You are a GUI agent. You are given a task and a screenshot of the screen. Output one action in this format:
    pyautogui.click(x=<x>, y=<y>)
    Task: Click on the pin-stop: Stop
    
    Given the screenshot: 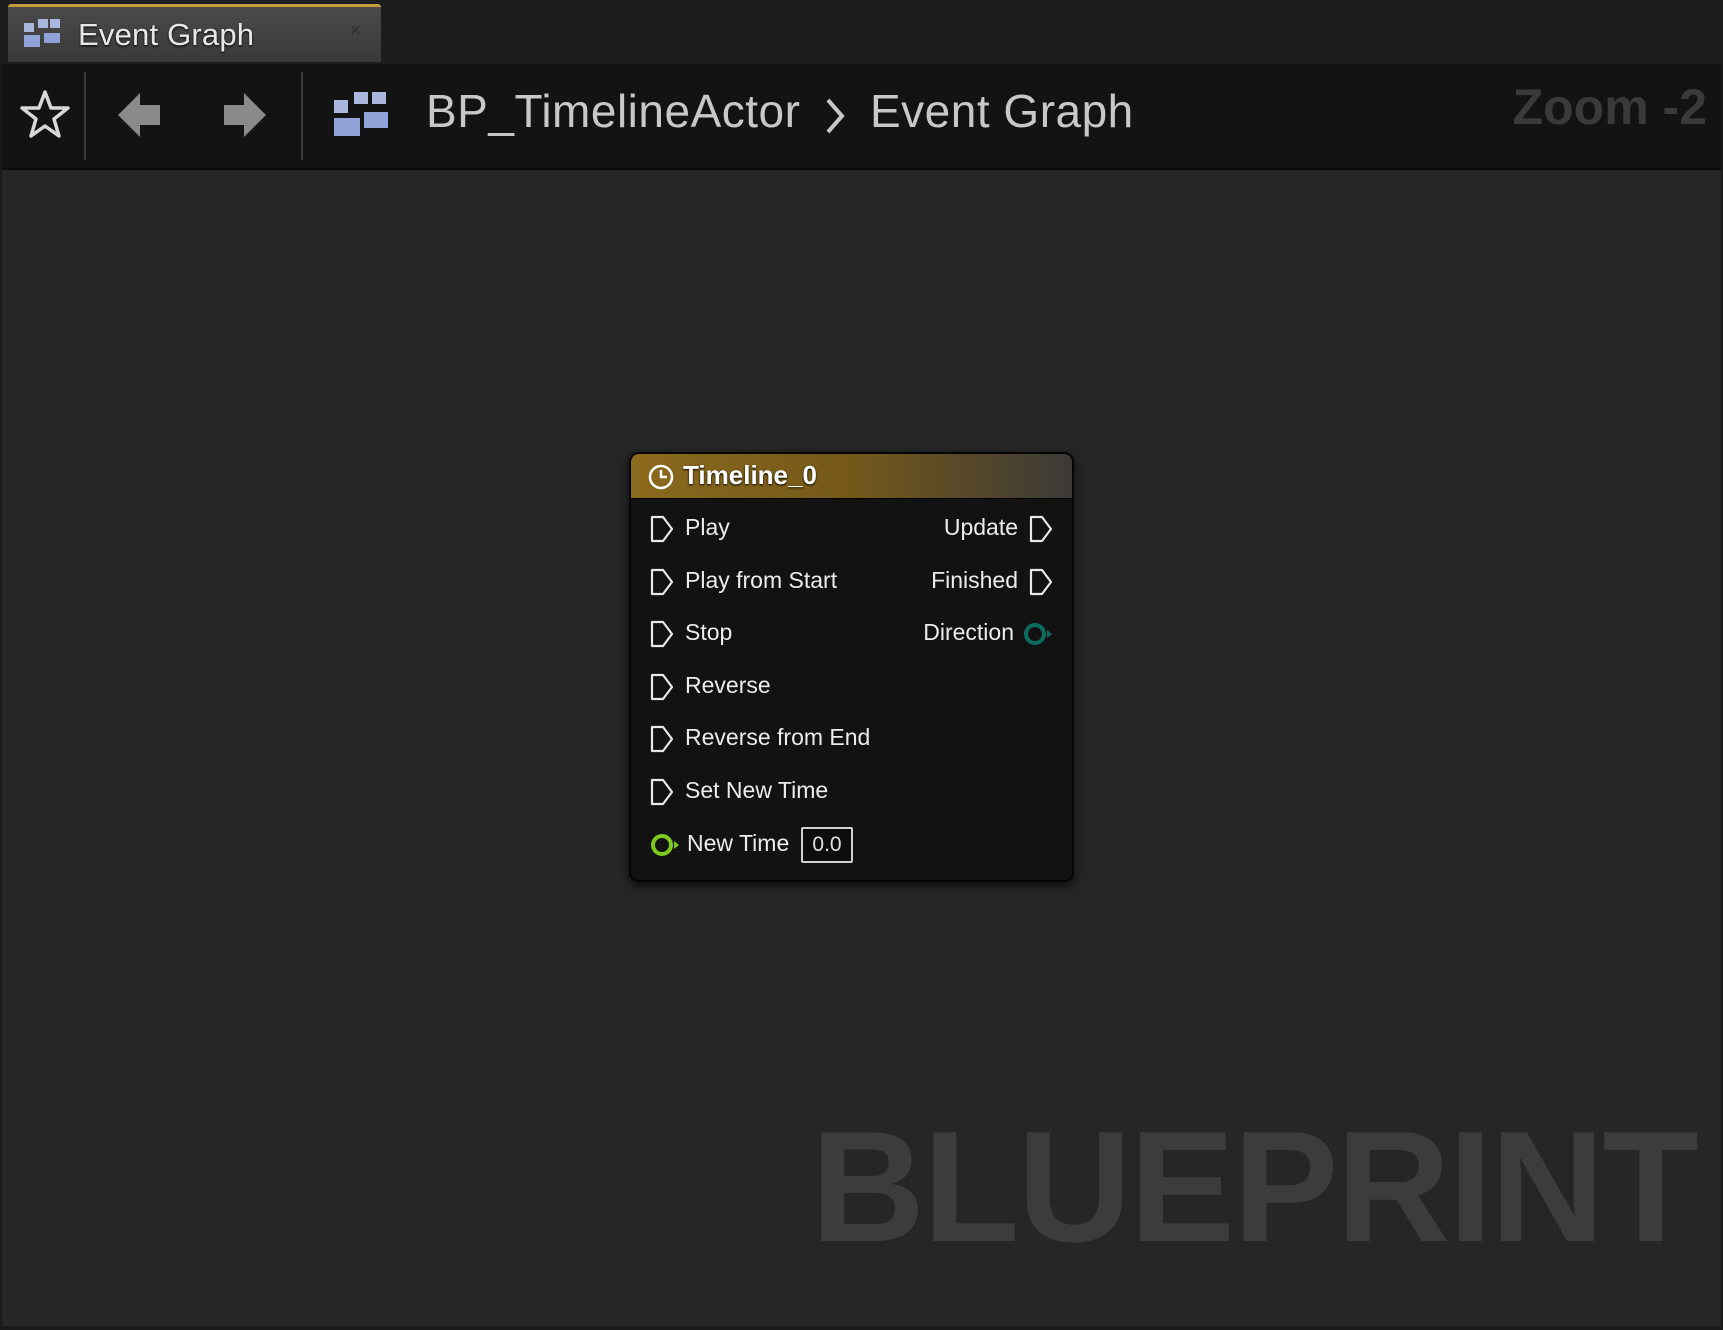 What is the action you would take?
    pyautogui.click(x=779, y=634)
    